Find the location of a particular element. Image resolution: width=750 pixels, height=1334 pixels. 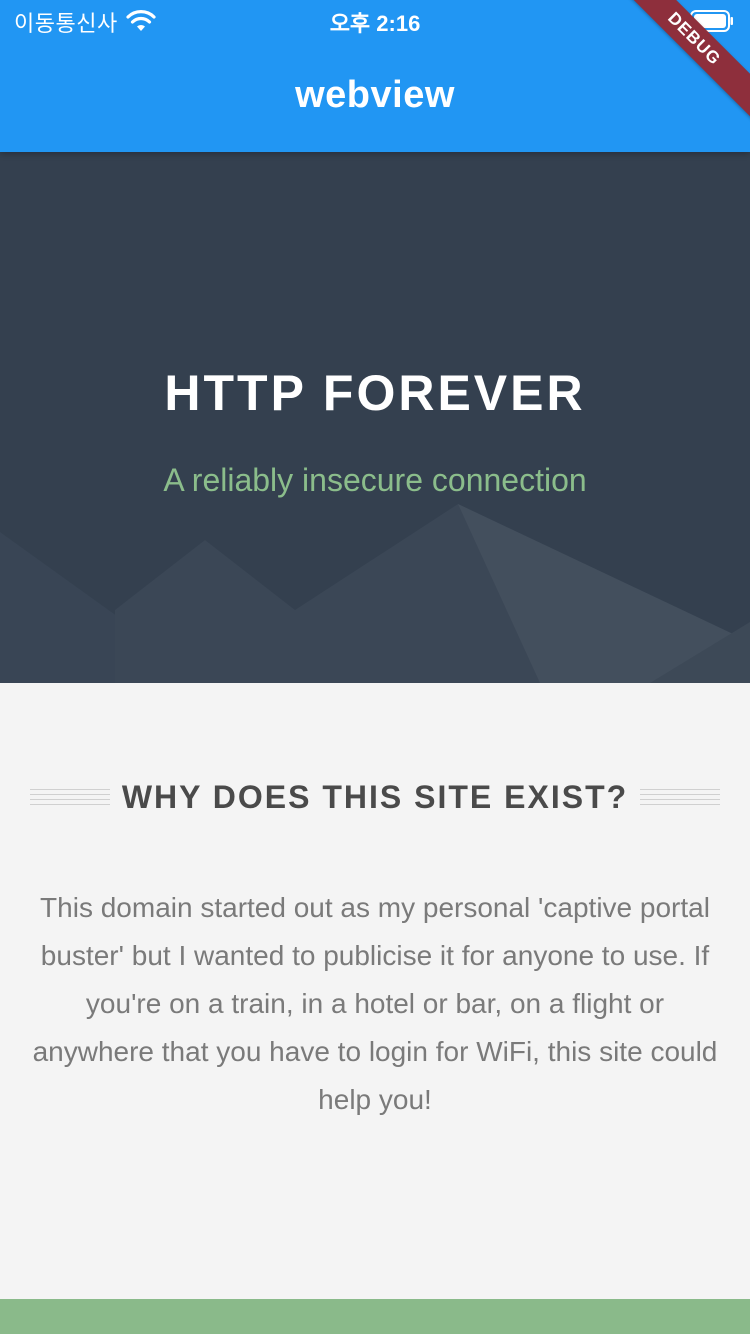

status-bar: 이동통신사 오후 2:16 is located at coordinates (375, 20).